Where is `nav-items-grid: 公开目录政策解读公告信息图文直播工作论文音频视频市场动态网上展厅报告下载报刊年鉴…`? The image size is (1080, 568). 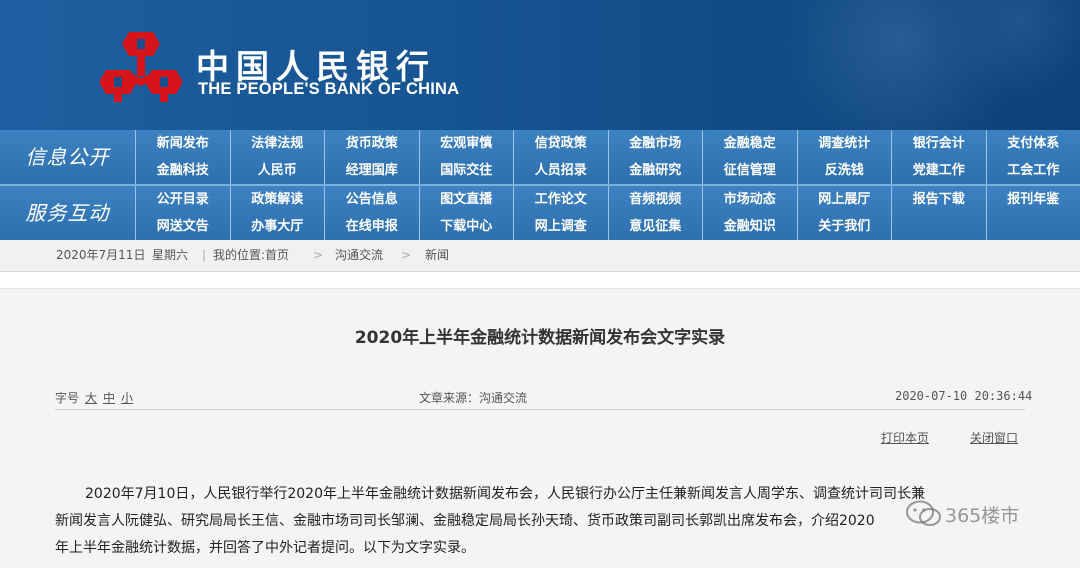
nav-items-grid: 公开目录政策解读公告信息图文直播工作论文音频视频市场动态网上展厅报告下载报刊年鉴… is located at coordinates (607, 213).